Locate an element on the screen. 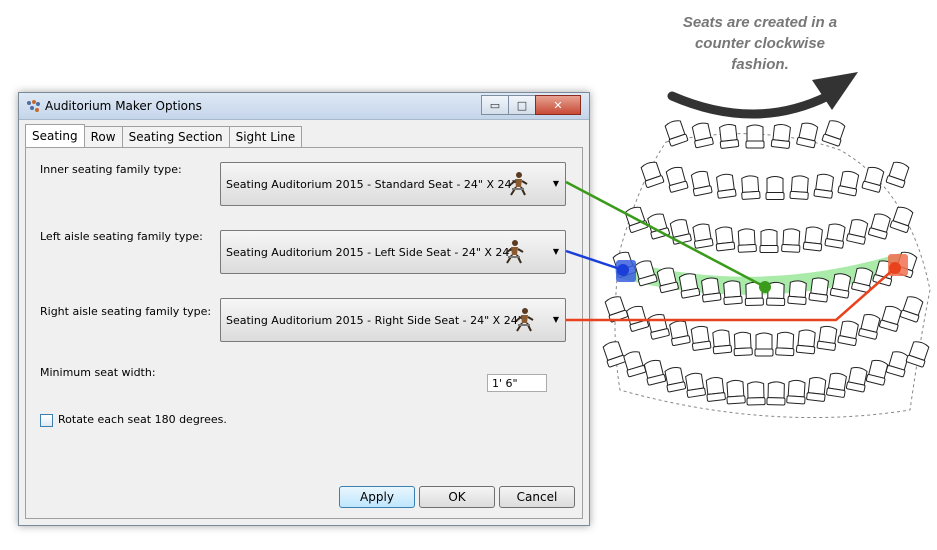  right-aisle-dot is located at coordinates (895, 268).